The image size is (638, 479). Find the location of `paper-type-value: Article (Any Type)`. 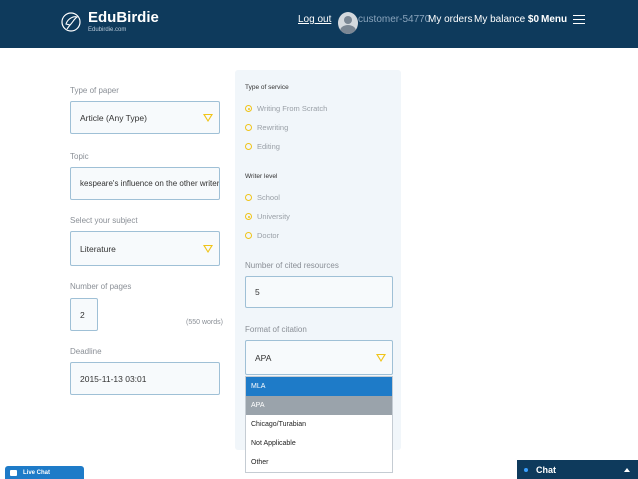

paper-type-value: Article (Any Type) is located at coordinates (113, 117).